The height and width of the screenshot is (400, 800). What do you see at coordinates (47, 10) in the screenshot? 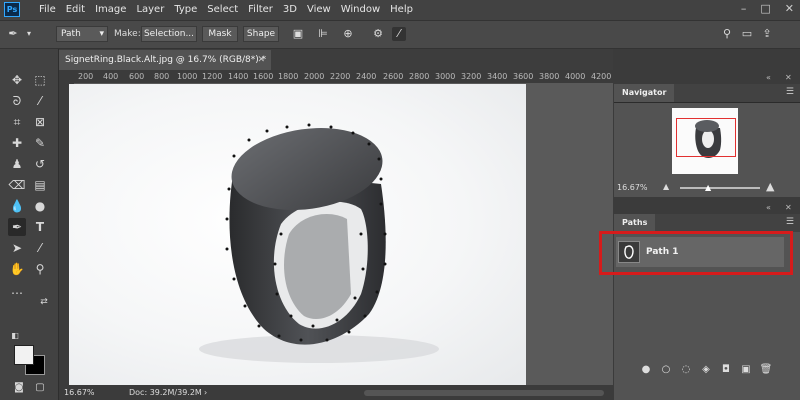
I see `menu-file: File` at bounding box center [47, 10].